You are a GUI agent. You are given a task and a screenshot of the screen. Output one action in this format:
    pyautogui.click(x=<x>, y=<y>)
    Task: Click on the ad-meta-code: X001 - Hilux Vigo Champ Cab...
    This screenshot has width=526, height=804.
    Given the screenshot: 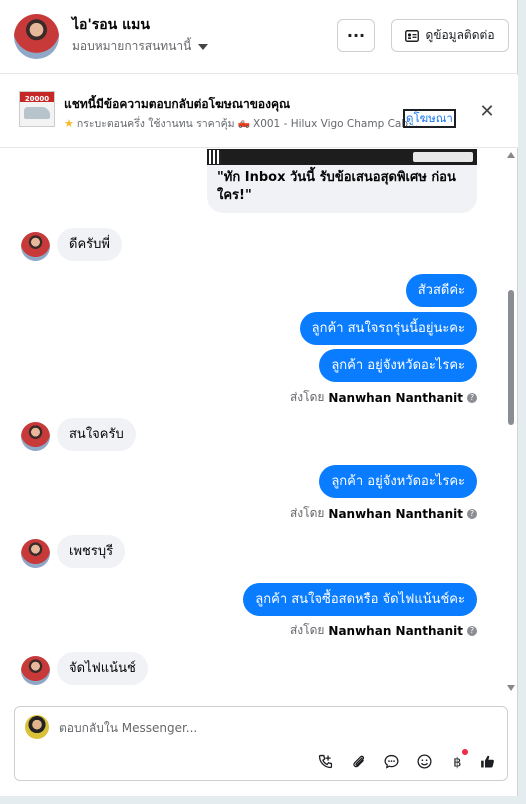 What is the action you would take?
    pyautogui.click(x=336, y=123)
    